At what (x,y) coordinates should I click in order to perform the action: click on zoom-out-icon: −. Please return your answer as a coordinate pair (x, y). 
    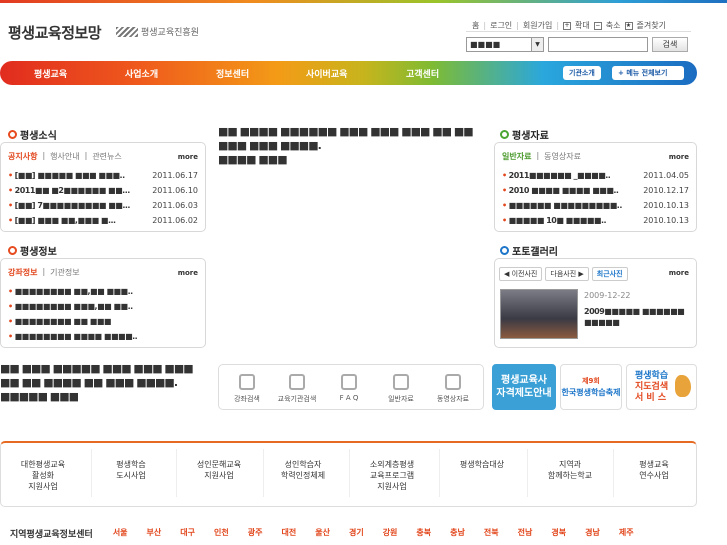
    Looking at the image, I should click on (597, 25).